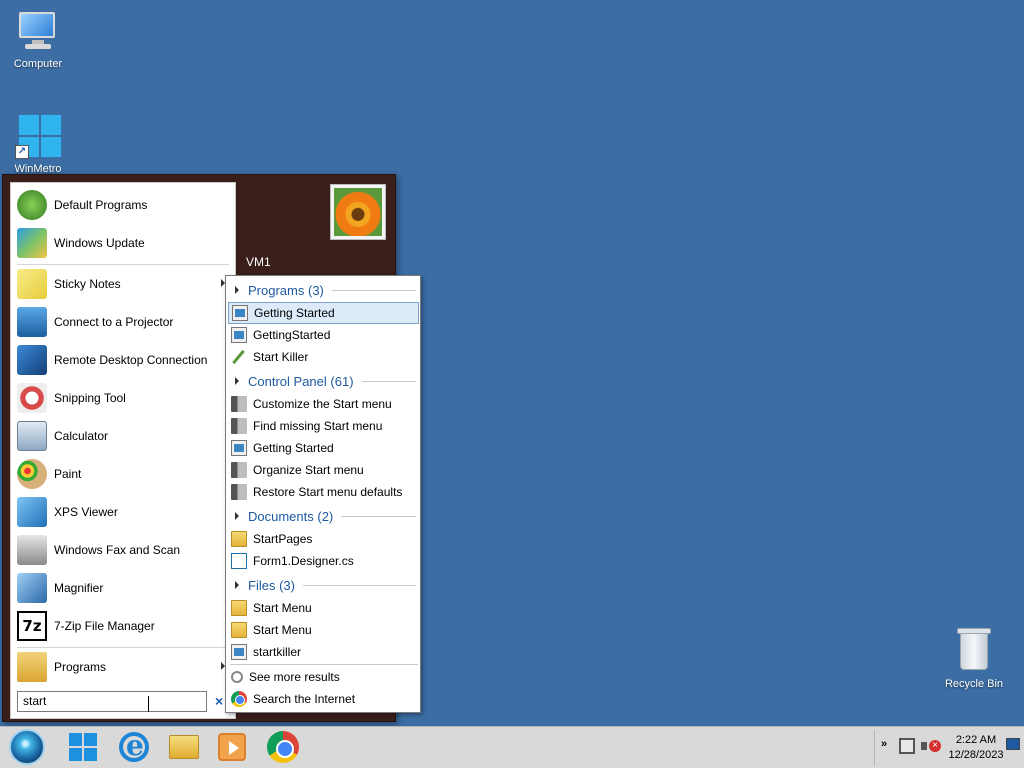 The width and height of the screenshot is (1024, 768). Describe the element at coordinates (123, 647) in the screenshot. I see `menu-separator` at that location.